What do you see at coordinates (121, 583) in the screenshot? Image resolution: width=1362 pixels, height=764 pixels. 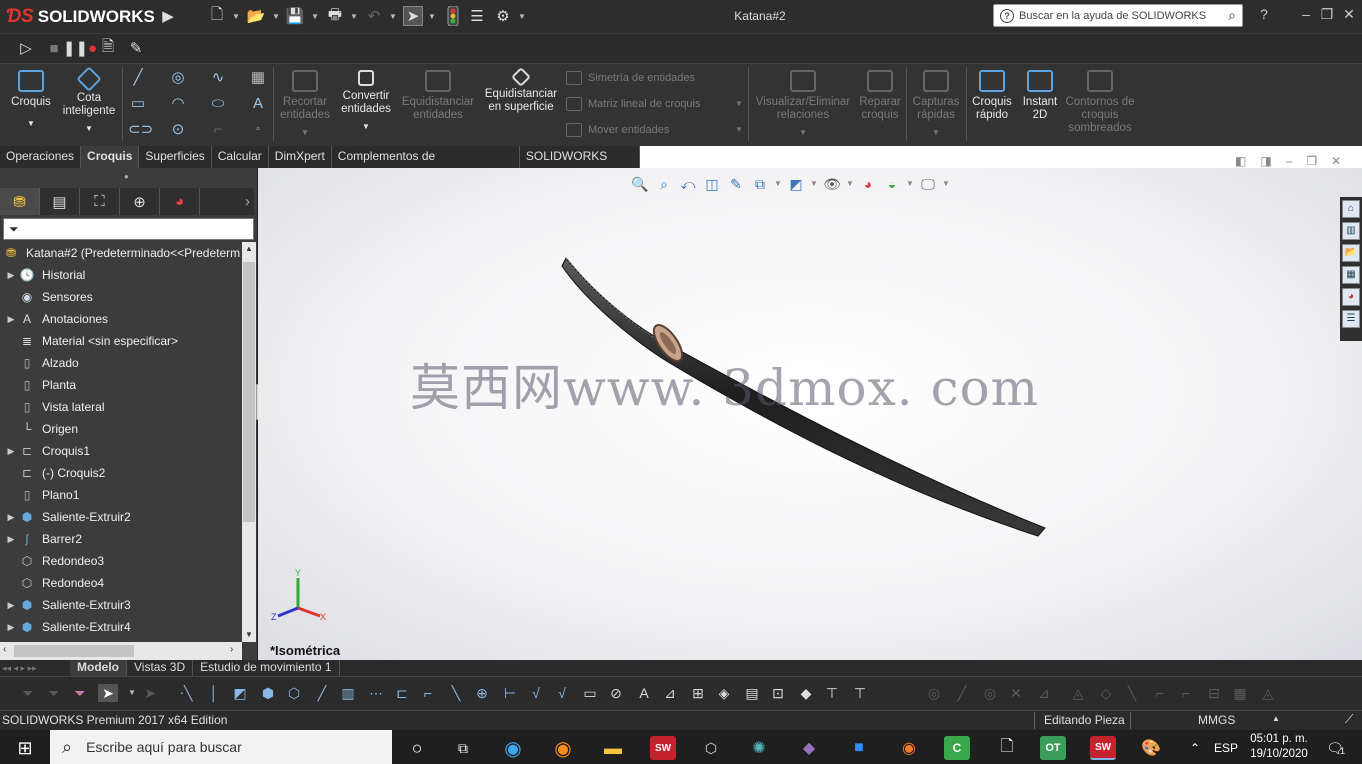 I see `tree-item: ⬡ Redondeo4` at bounding box center [121, 583].